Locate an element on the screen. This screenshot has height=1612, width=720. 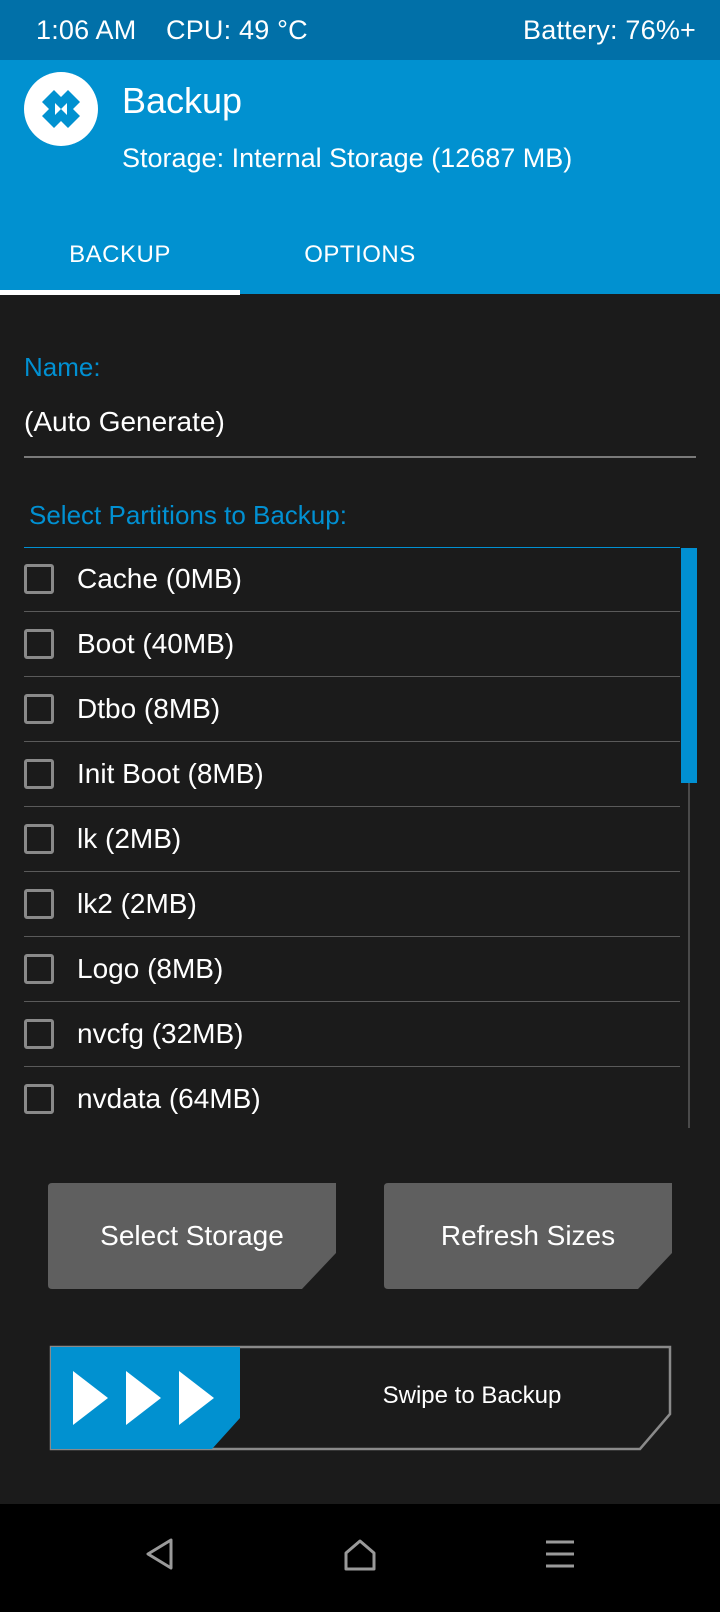
refresh-sizes-button: Refresh Sizes is located at coordinates (528, 1236).